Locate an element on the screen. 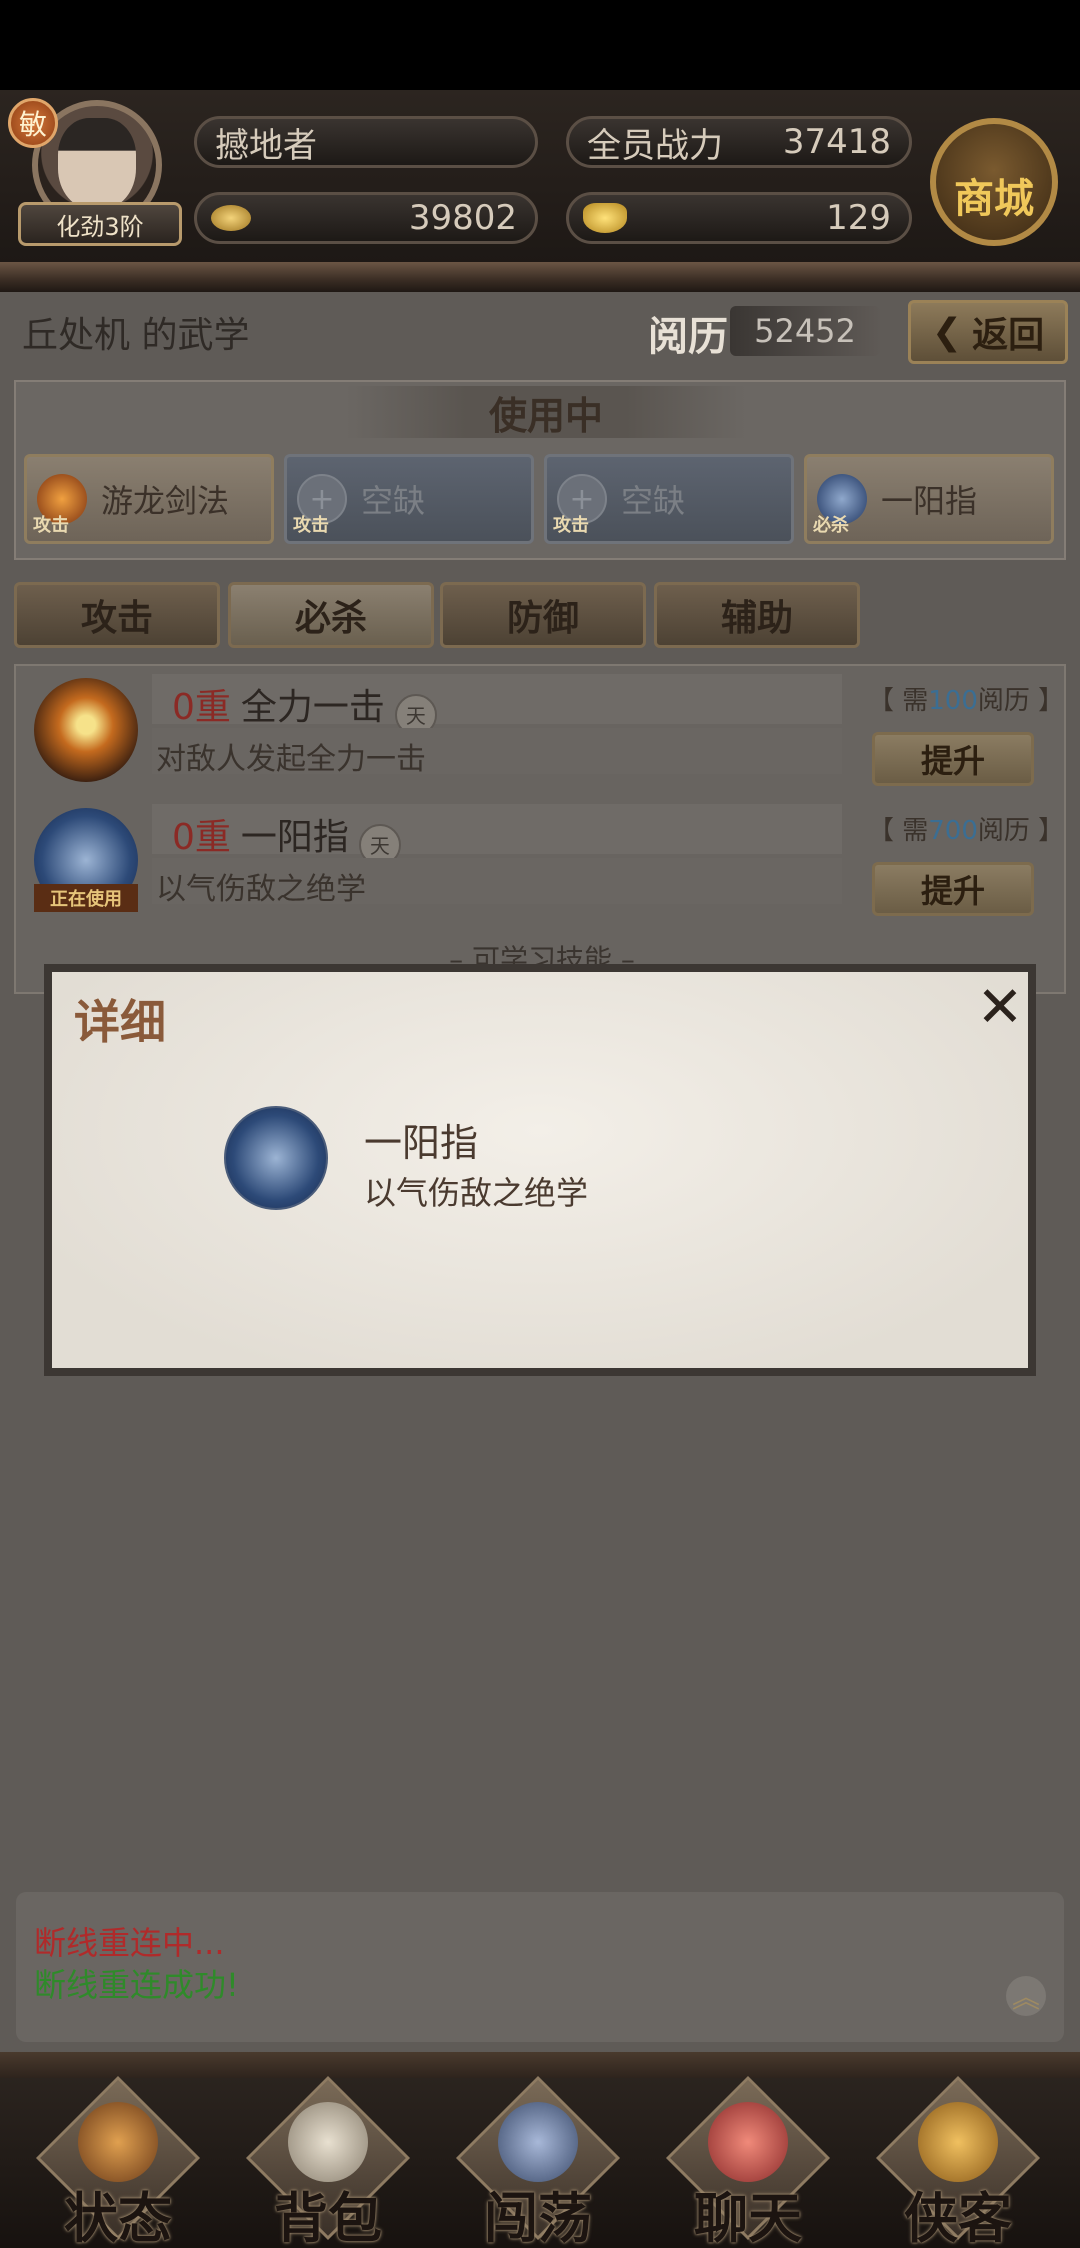  page-title: 丘处机 的武学 is located at coordinates (136, 335).